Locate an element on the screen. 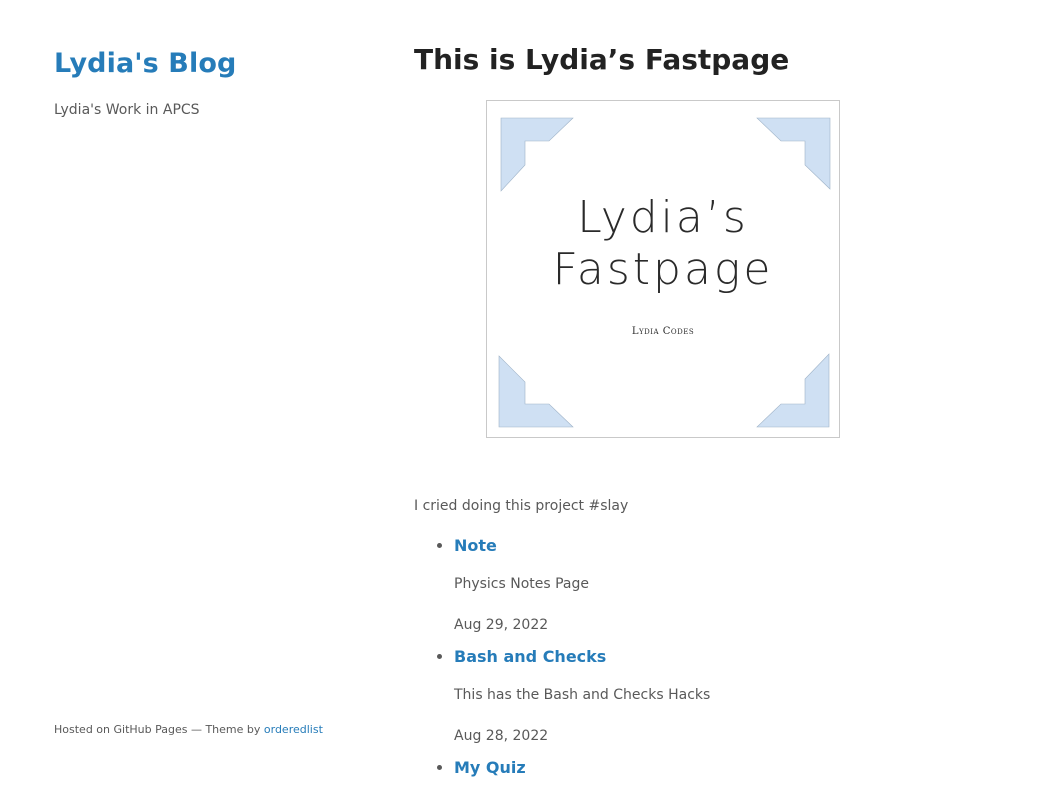 The width and height of the screenshot is (1063, 799). post-item-my-quiz: My Quiz is located at coordinates (582, 768).